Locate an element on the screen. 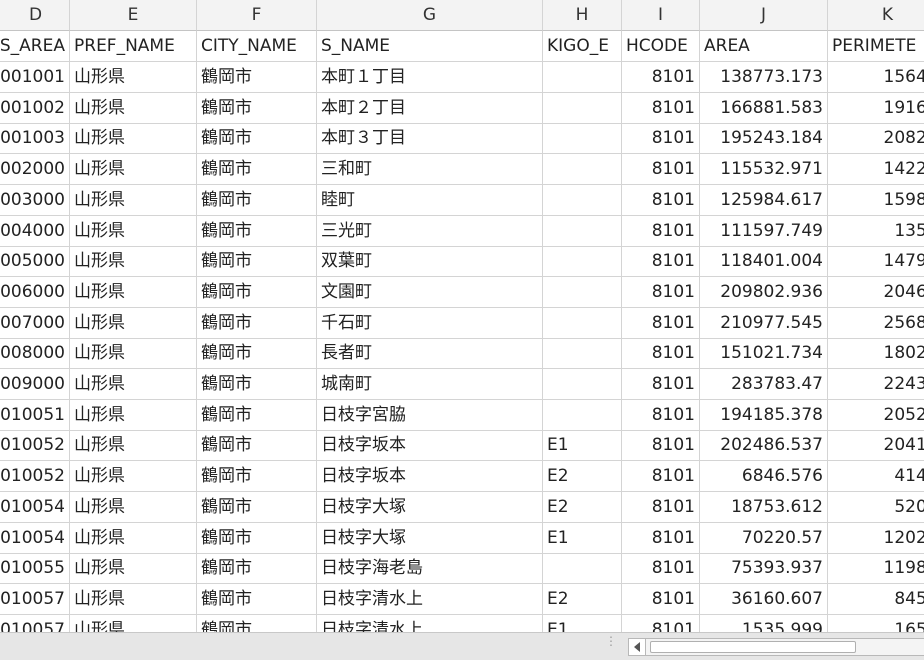 The height and width of the screenshot is (660, 924). column-header-K: K is located at coordinates (876, 15).